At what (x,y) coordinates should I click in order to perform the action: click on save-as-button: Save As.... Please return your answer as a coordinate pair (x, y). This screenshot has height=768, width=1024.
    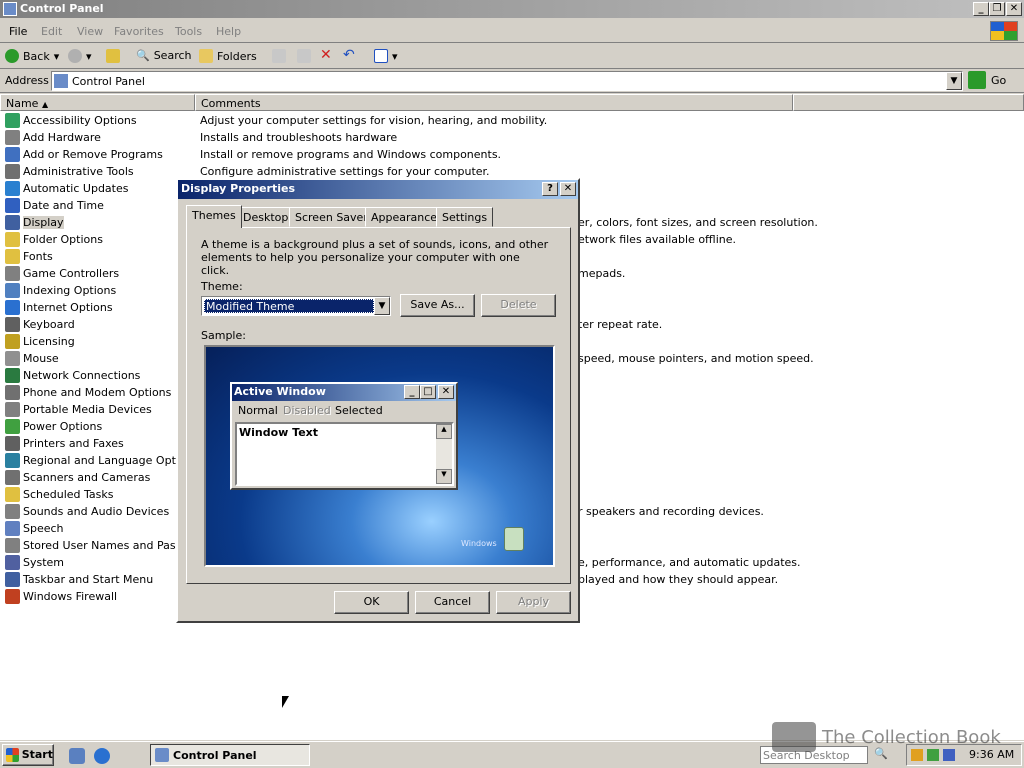
    Looking at the image, I should click on (437, 305).